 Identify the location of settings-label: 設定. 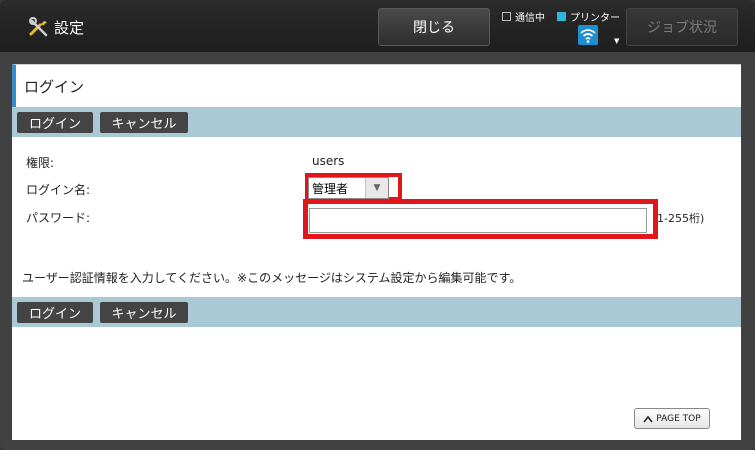
(69, 27).